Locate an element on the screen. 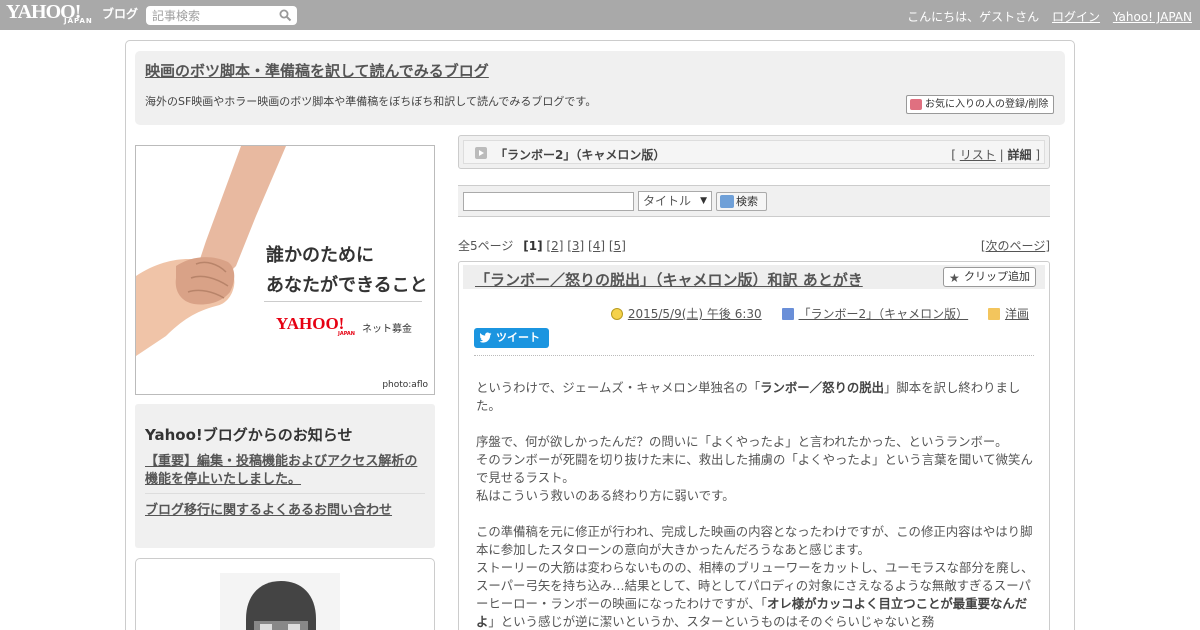 This screenshot has width=1200, height=630. in-blog-search-input is located at coordinates (548, 201).